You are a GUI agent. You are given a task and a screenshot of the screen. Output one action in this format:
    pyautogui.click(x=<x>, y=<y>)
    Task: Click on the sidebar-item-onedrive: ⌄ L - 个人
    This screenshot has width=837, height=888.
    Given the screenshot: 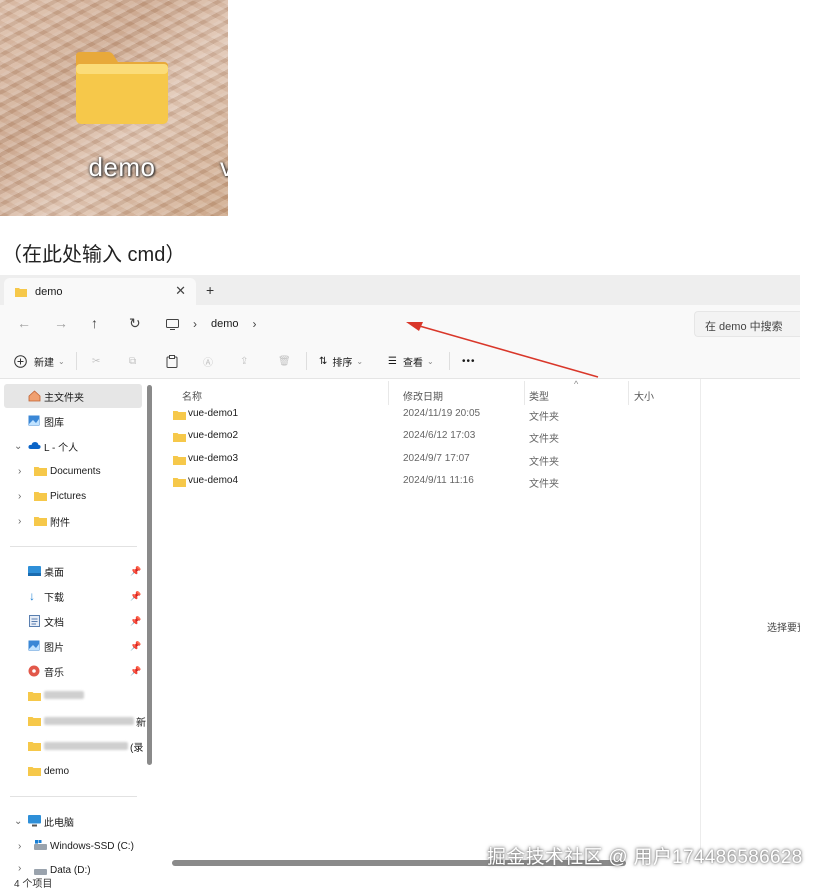 What is the action you would take?
    pyautogui.click(x=73, y=446)
    